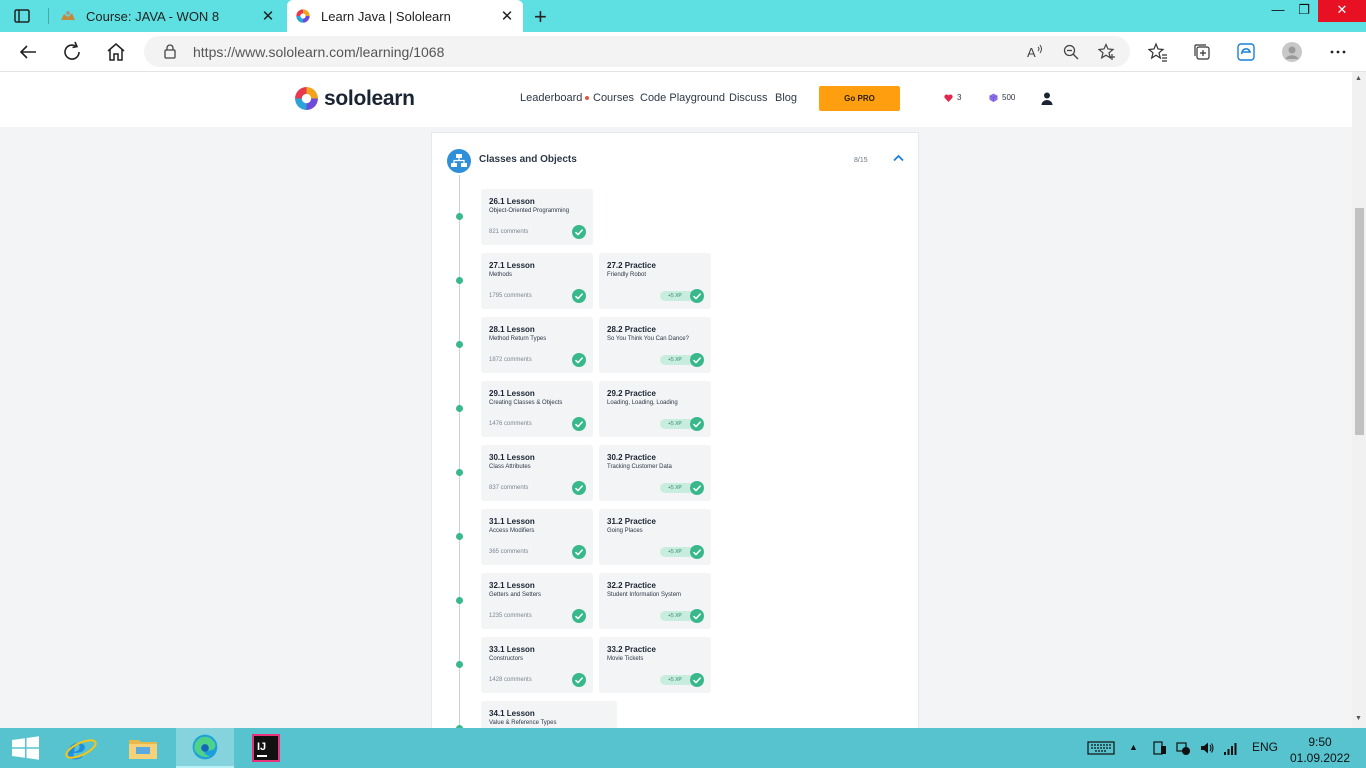 The height and width of the screenshot is (768, 1366). I want to click on comments-count: 1235 comments, so click(510, 616).